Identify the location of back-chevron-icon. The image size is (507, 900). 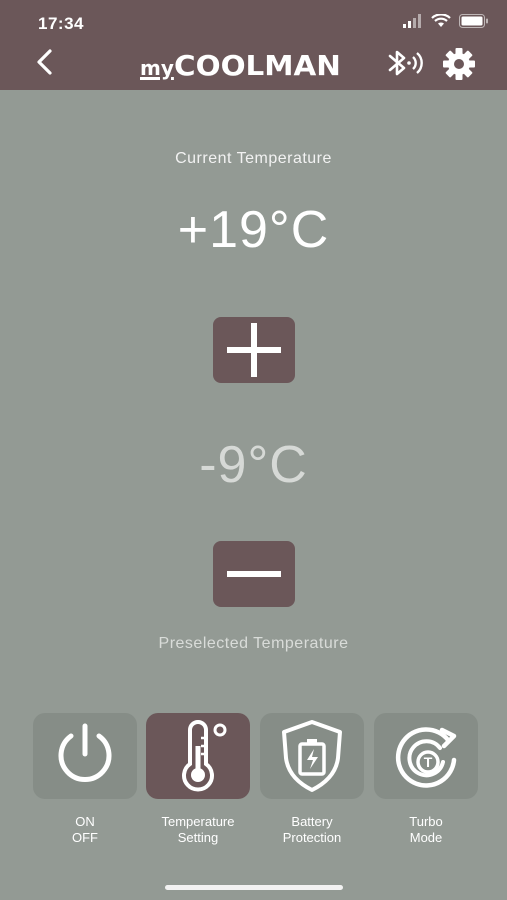
(44, 62).